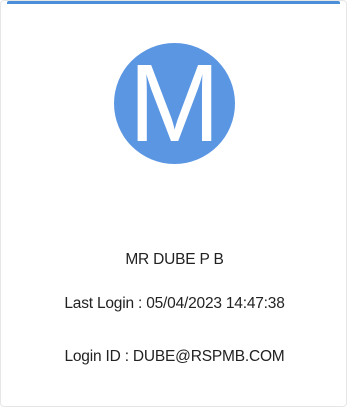  Describe the element at coordinates (174, 259) in the screenshot. I see `user-name: MR DUBE P B` at that location.